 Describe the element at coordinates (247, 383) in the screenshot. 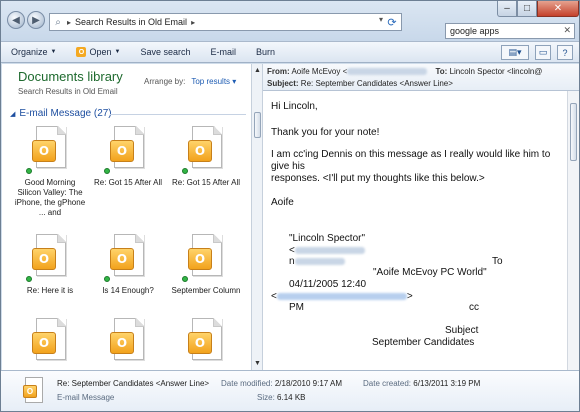

I see `date-modified-label: Date modified:` at that location.